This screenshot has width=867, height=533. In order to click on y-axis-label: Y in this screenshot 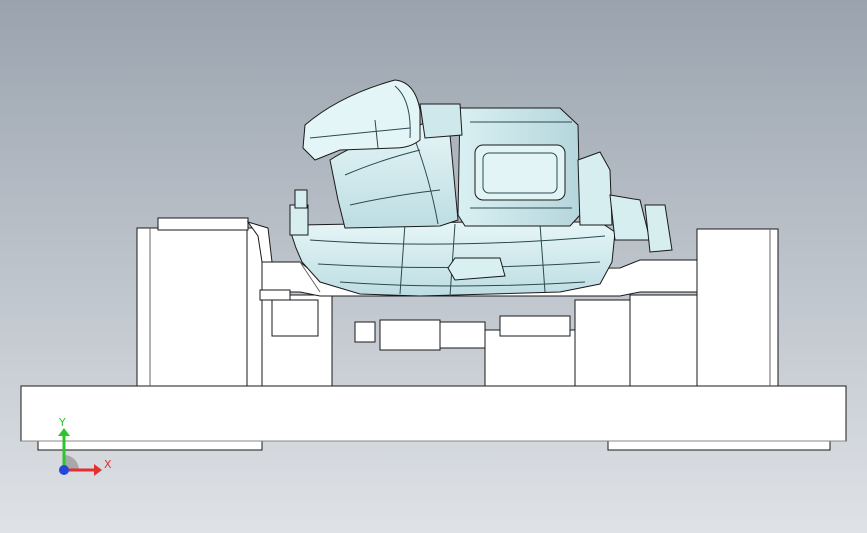, I will do `click(62, 422)`.